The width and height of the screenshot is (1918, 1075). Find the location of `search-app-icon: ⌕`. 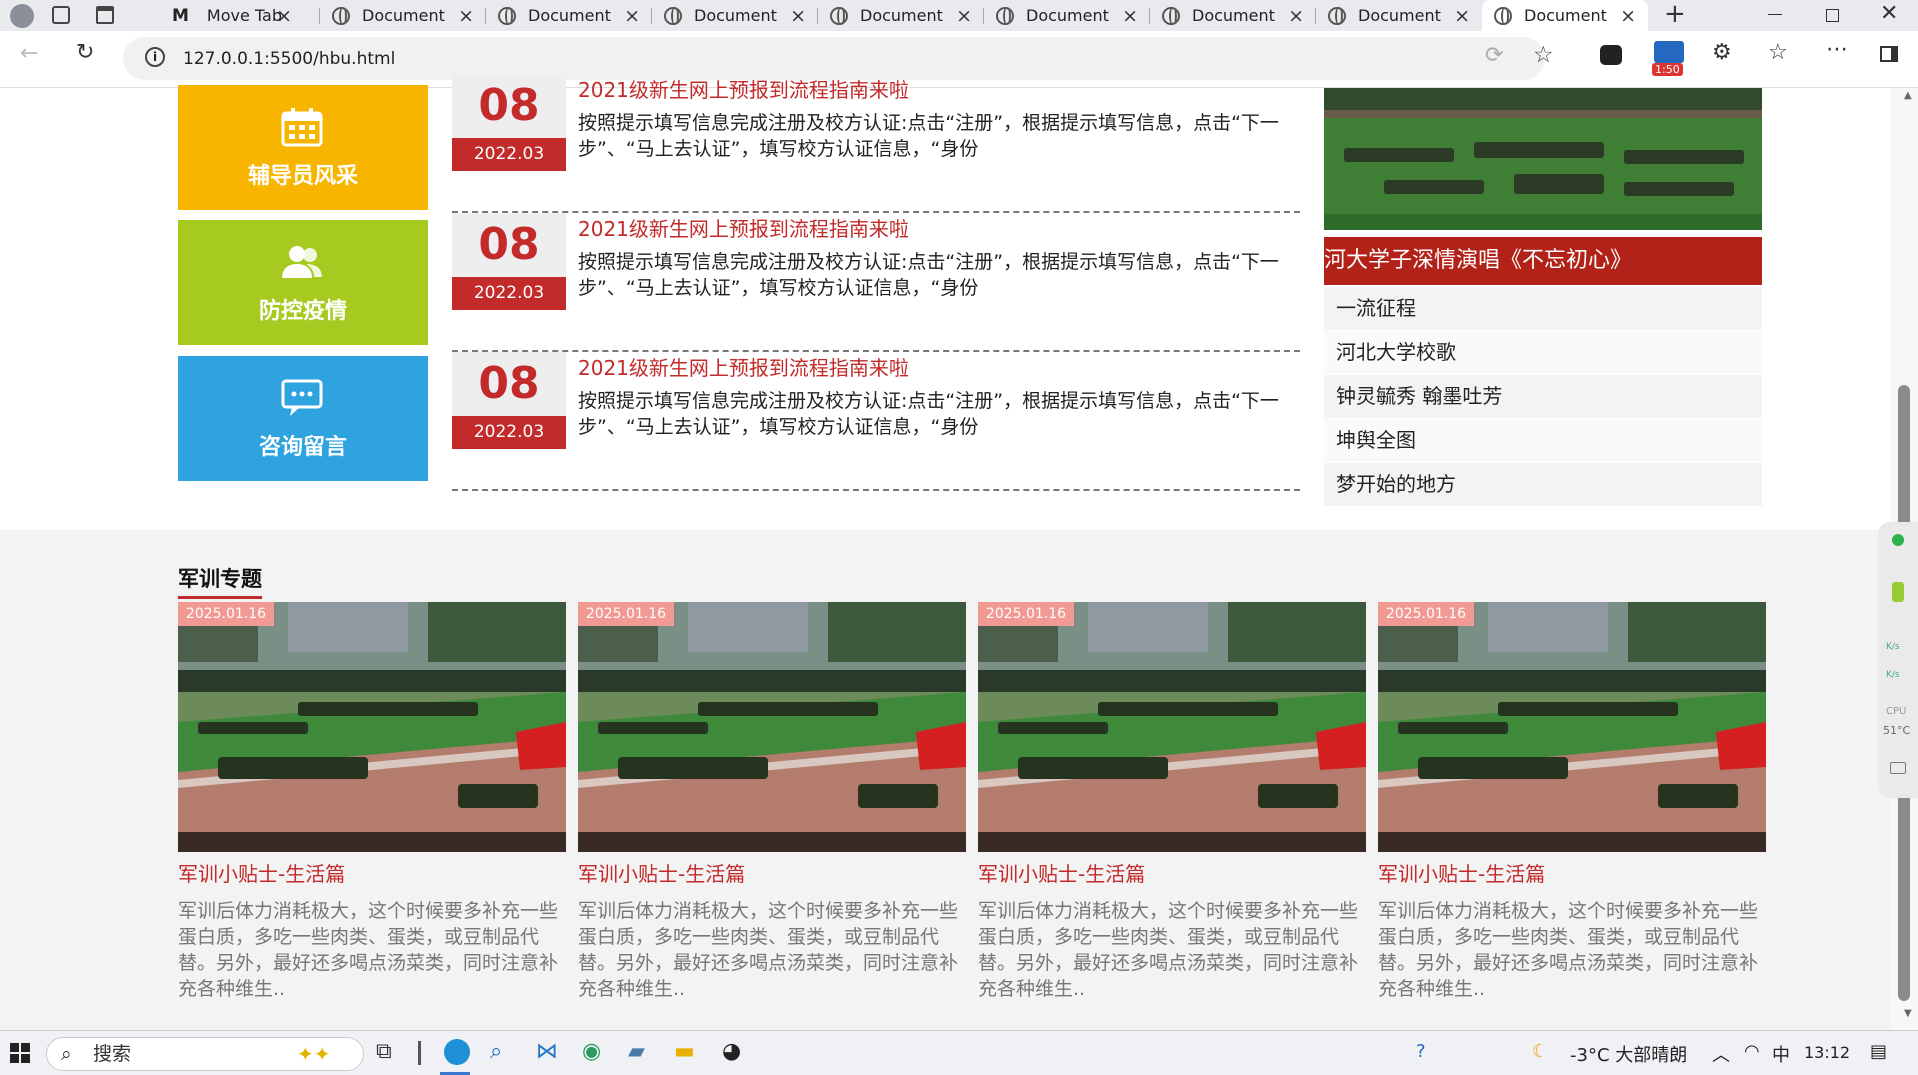

search-app-icon: ⌕ is located at coordinates (496, 1051).